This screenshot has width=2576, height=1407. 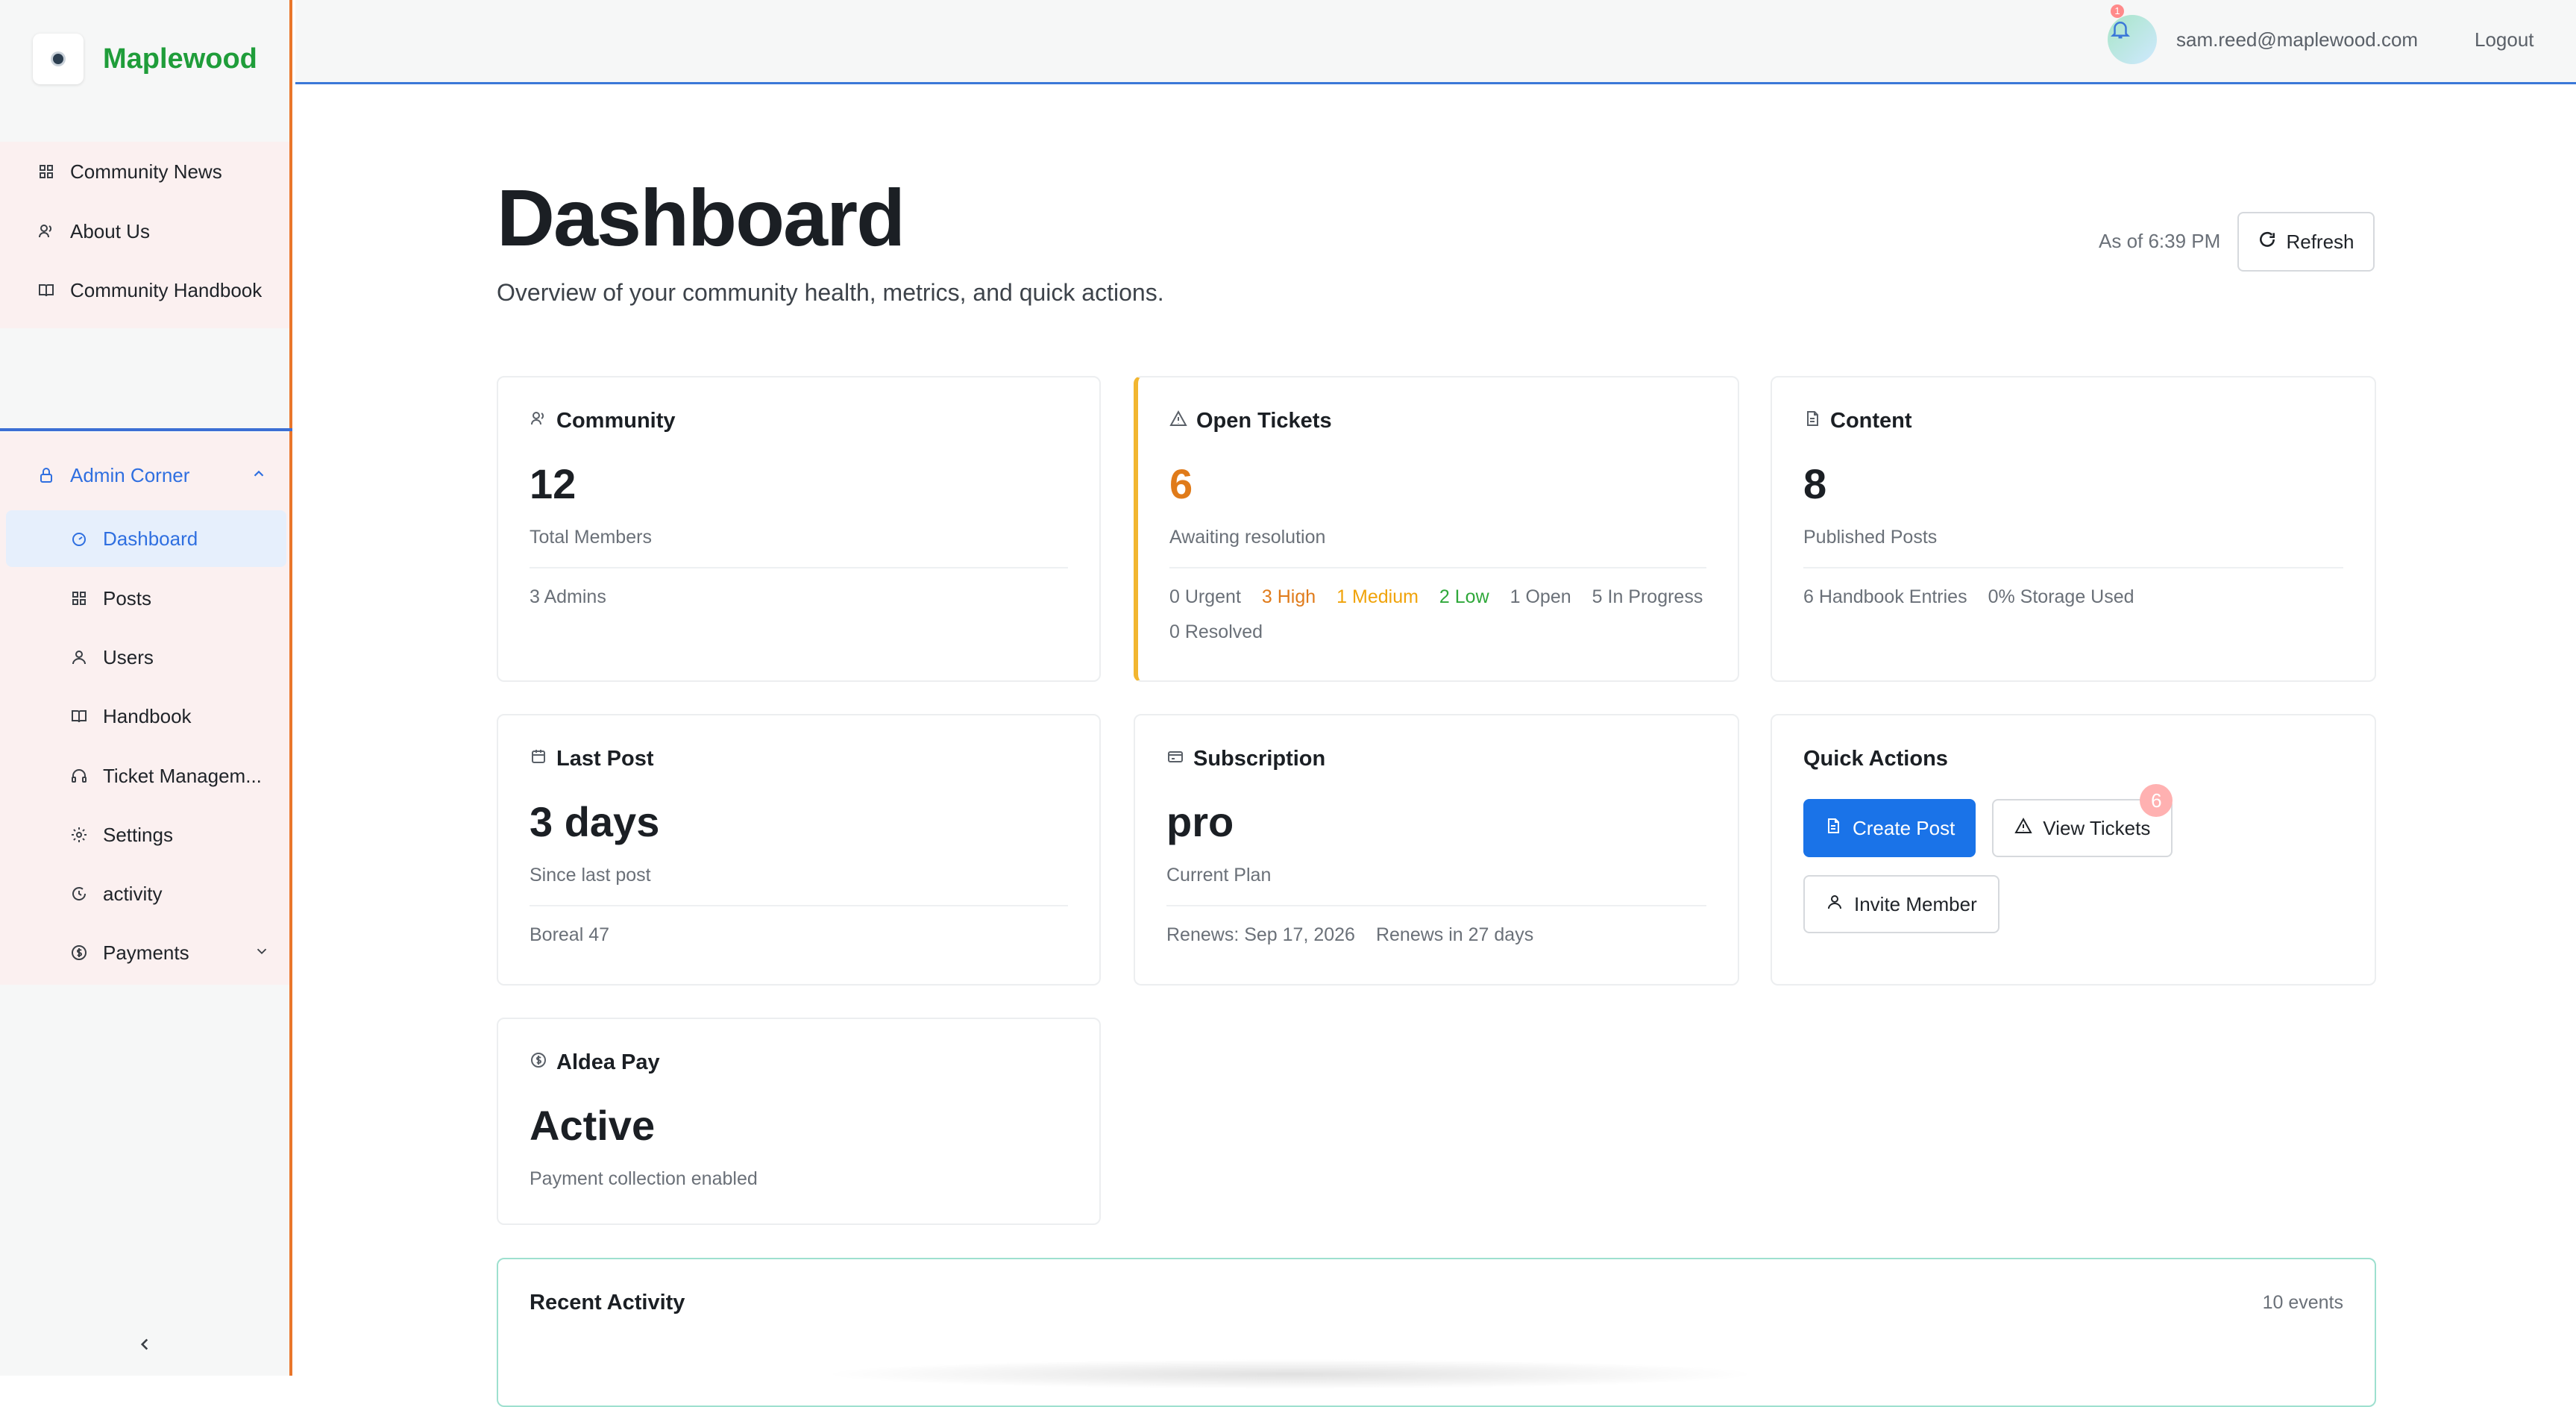 What do you see at coordinates (1175, 759) in the screenshot?
I see `credit-card-icon` at bounding box center [1175, 759].